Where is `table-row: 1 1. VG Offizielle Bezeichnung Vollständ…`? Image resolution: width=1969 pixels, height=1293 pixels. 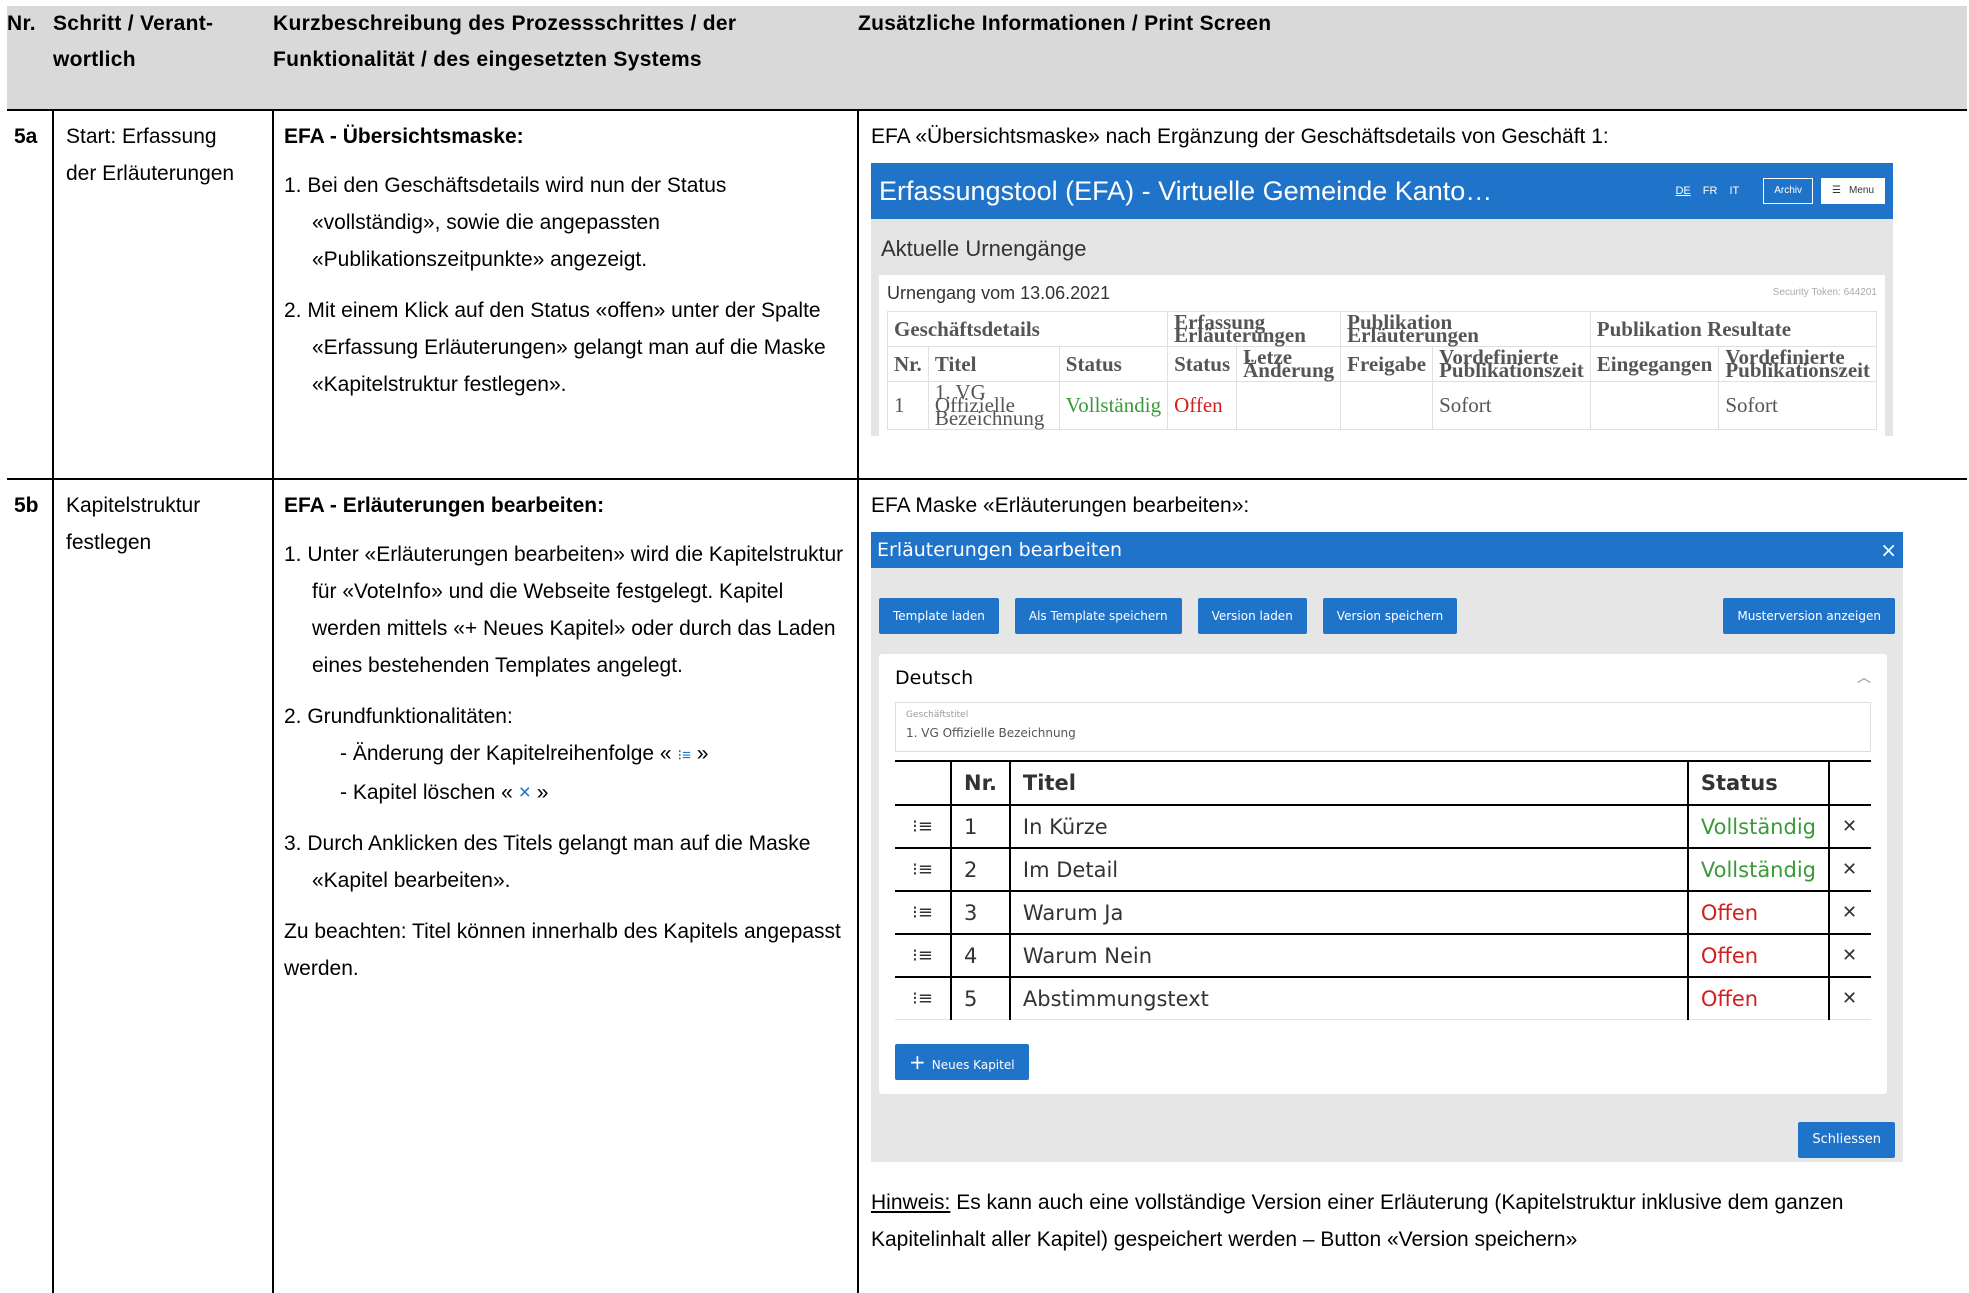
table-row: 1 1. VG Offizielle Bezeichnung Vollständ… is located at coordinates (1382, 405).